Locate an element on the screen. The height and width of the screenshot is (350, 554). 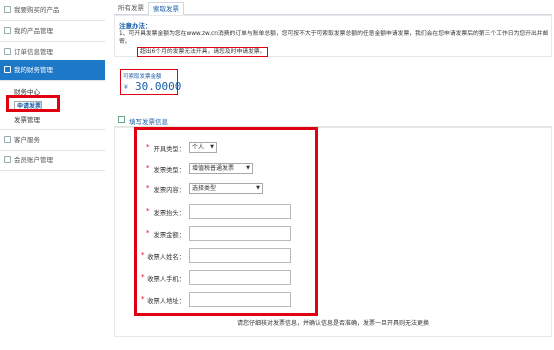
currency-symbol: ¥ is located at coordinates (126, 87).